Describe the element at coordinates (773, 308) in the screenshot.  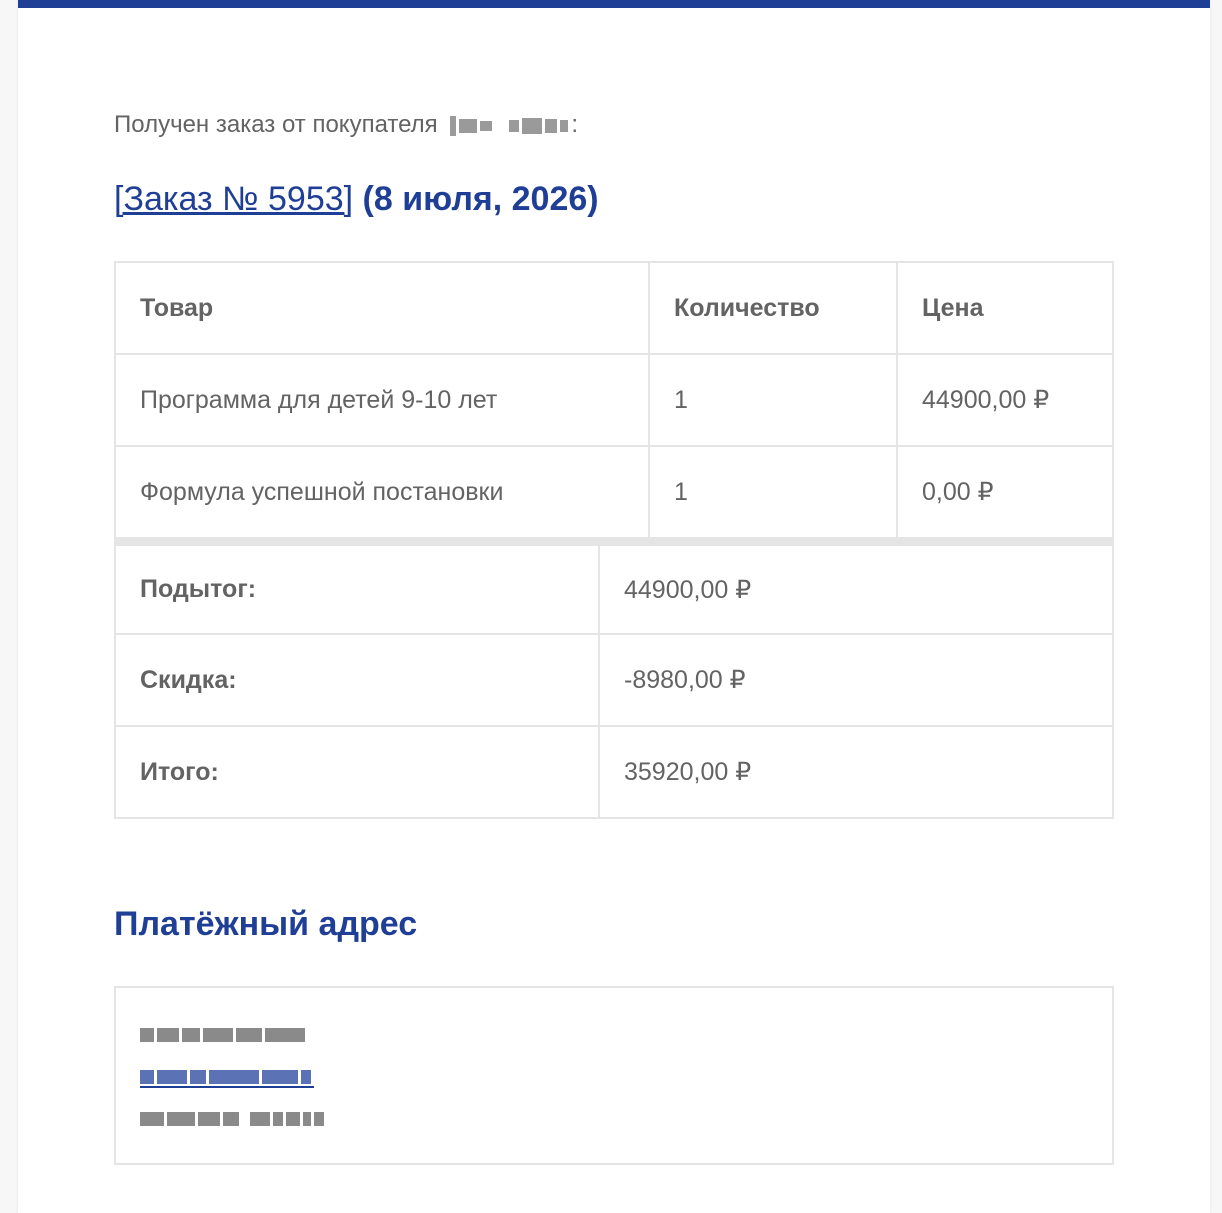
I see `column-header-quantity: Количество` at that location.